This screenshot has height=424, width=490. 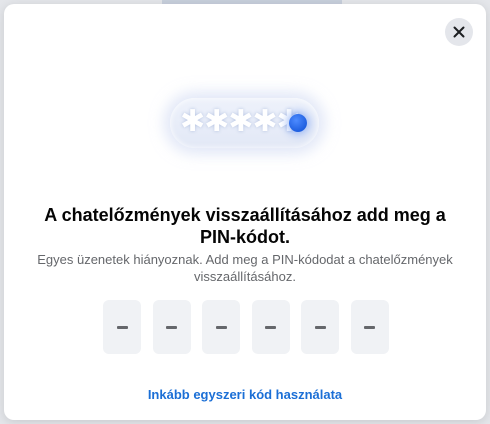 What do you see at coordinates (246, 327) in the screenshot?
I see `pin-input-group` at bounding box center [246, 327].